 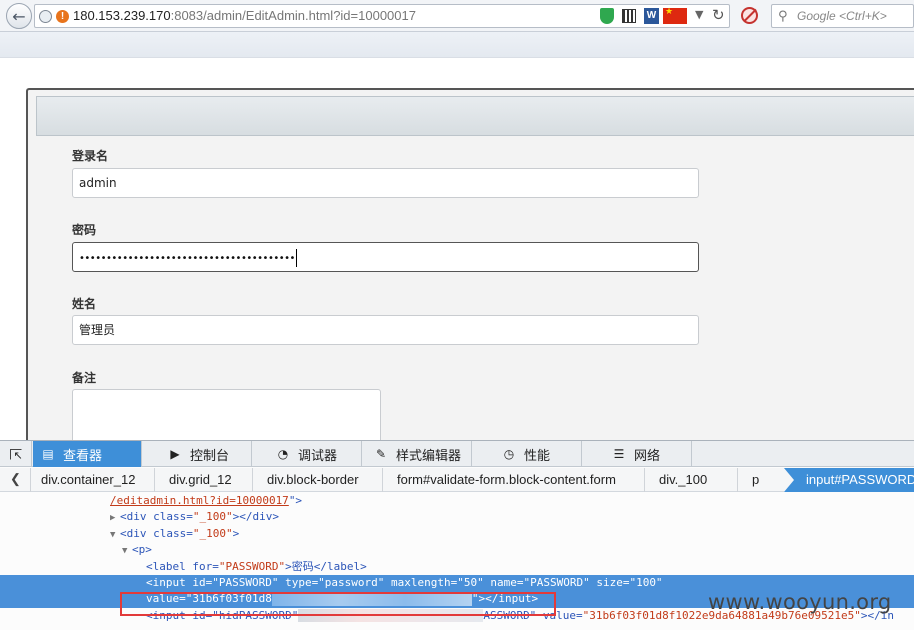 I want to click on element-picker-icon, so click(x=16, y=454).